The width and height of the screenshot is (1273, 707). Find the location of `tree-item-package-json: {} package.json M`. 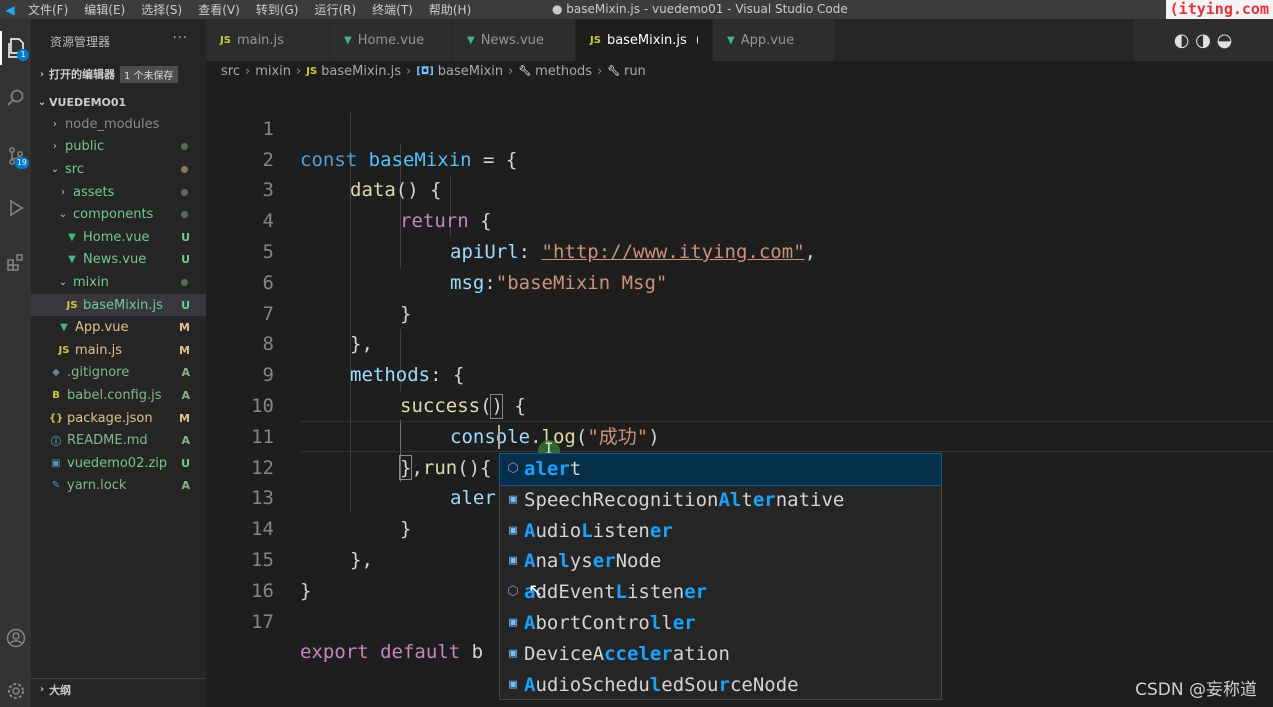

tree-item-package-json: {} package.json M is located at coordinates (118, 418).